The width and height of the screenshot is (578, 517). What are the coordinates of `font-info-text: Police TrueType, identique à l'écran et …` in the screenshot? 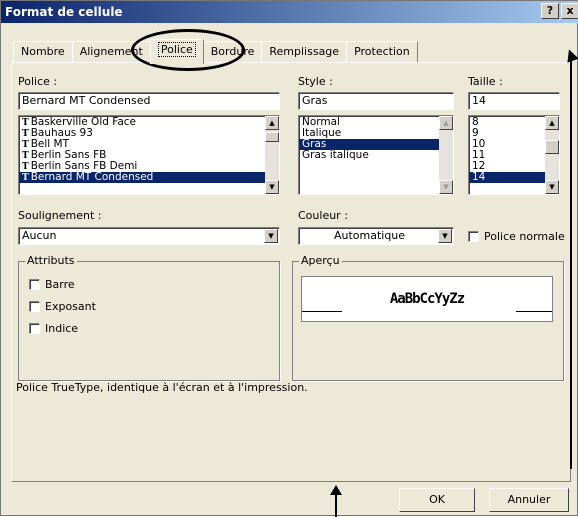 It's located at (162, 387).